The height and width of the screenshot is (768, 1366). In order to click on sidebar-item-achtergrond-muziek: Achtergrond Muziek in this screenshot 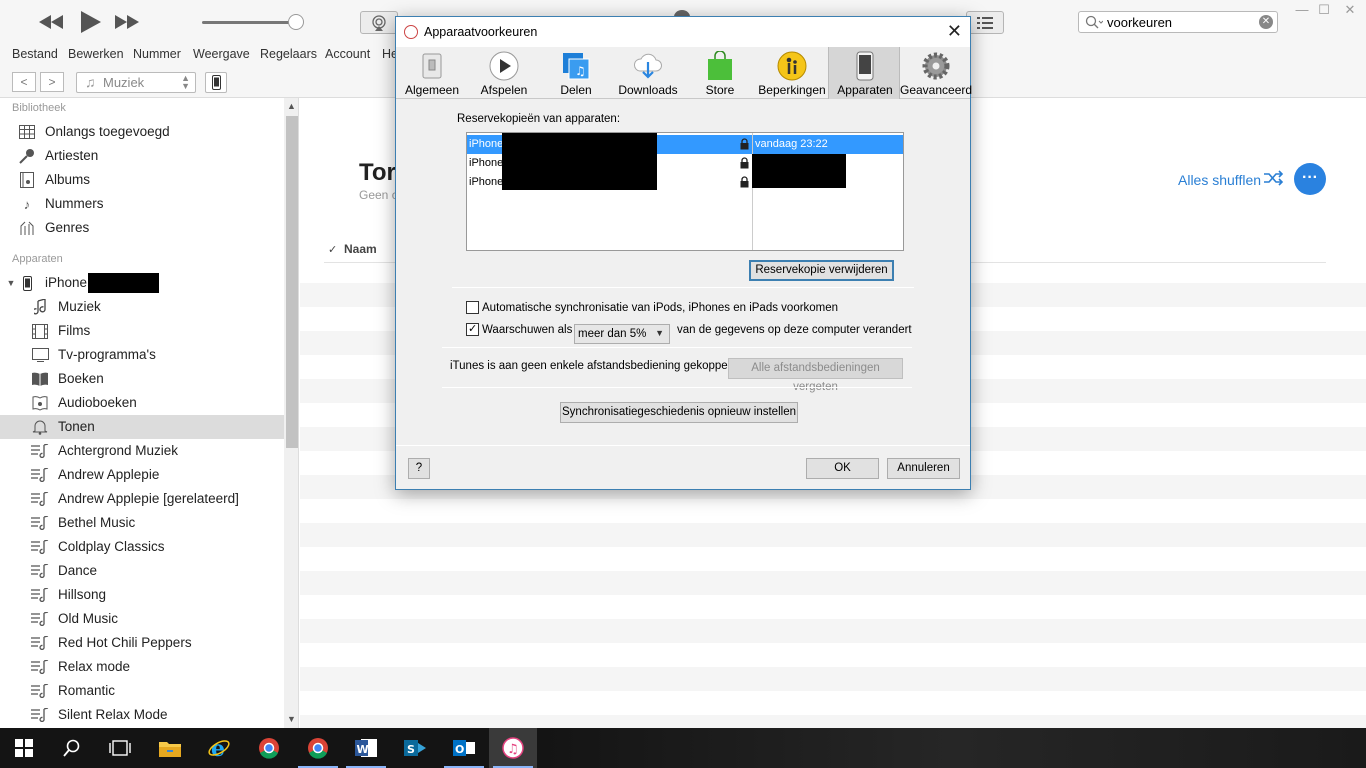, I will do `click(142, 451)`.